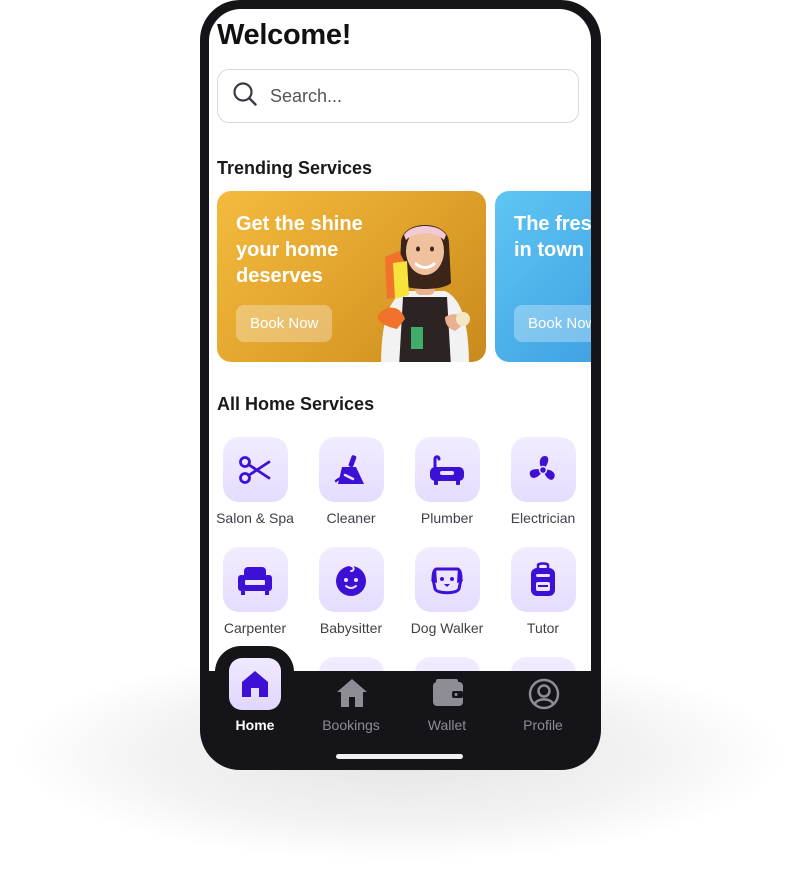 This screenshot has width=800, height=870. I want to click on bathtub-icon, so click(447, 469).